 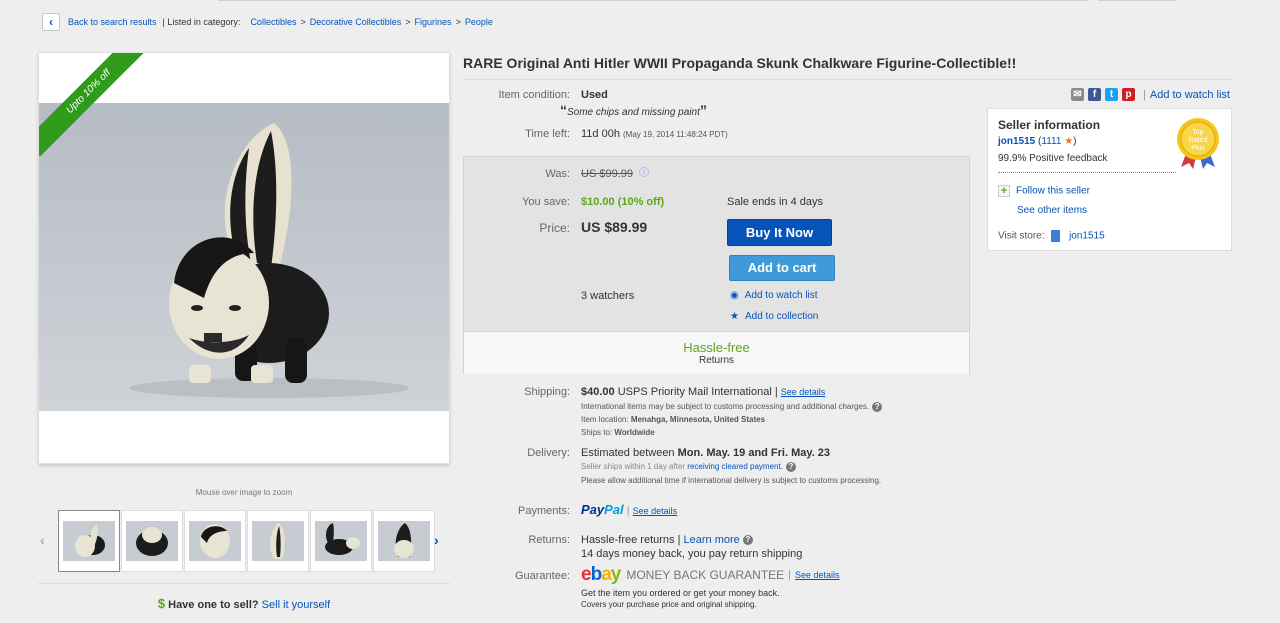 I want to click on see-other-items-row: See other items, so click(x=1052, y=210).